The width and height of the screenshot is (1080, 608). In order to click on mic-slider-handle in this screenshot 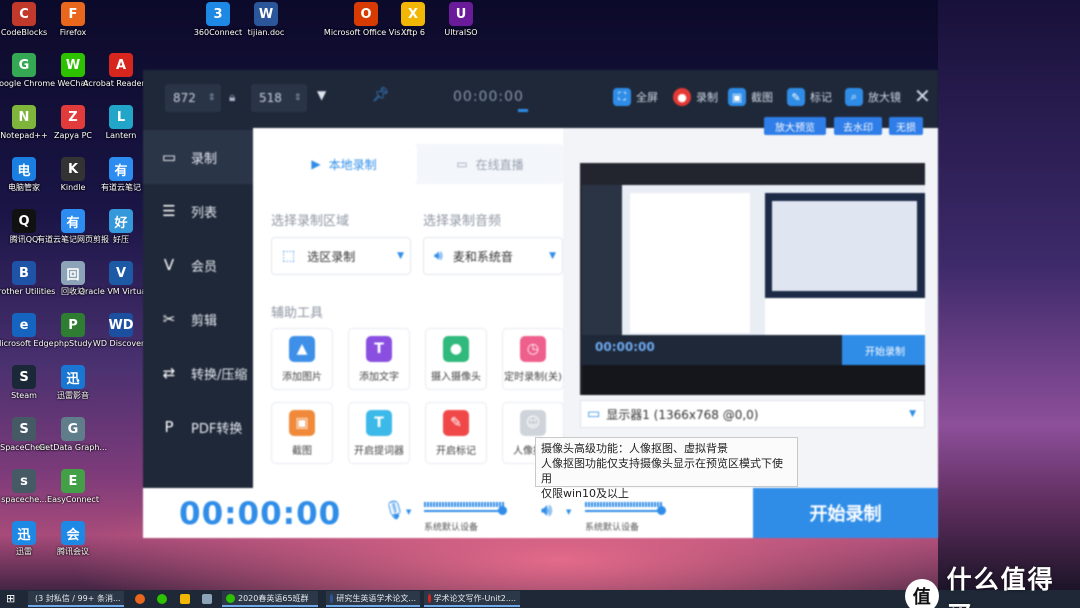, I will do `click(502, 510)`.